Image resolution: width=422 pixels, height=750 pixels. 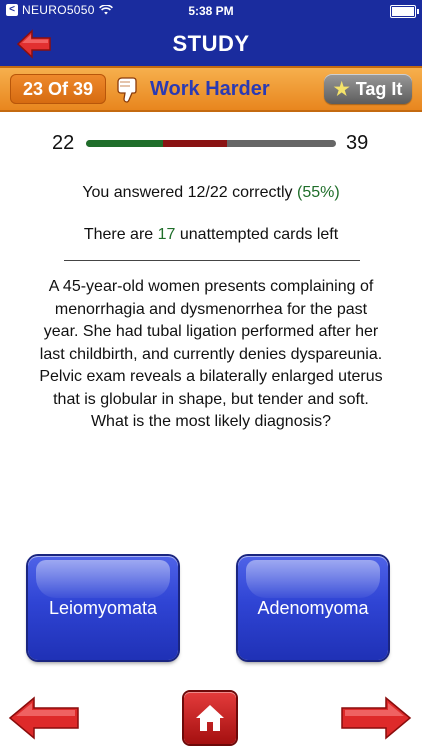 What do you see at coordinates (34, 44) in the screenshot?
I see `back-arrow-icon` at bounding box center [34, 44].